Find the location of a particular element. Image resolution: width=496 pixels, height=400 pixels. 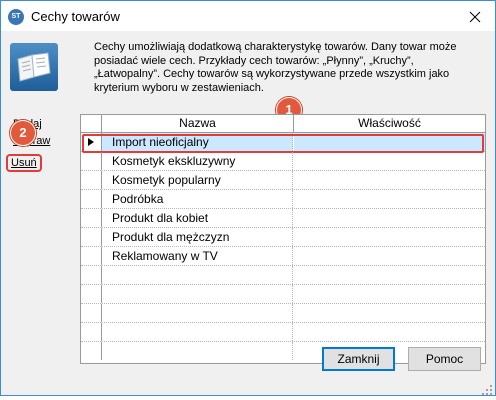

grid-header: Nazwa Właściwość is located at coordinates (283, 124).